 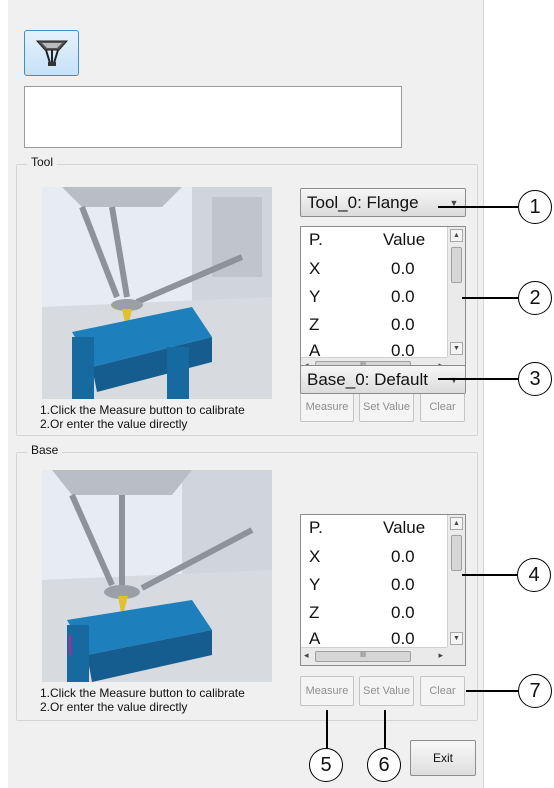 What do you see at coordinates (363, 656) in the screenshot?
I see `scroll-thumb: III` at bounding box center [363, 656].